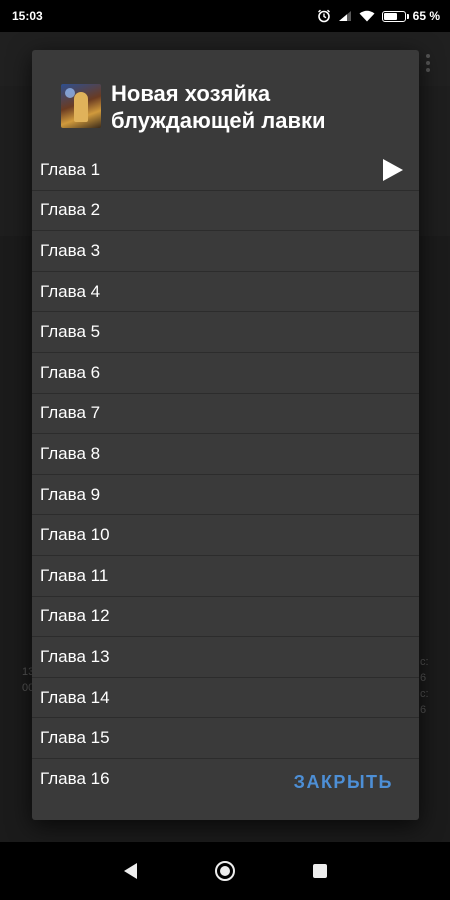  I want to click on chapter-row: Глава 4, so click(225, 292).